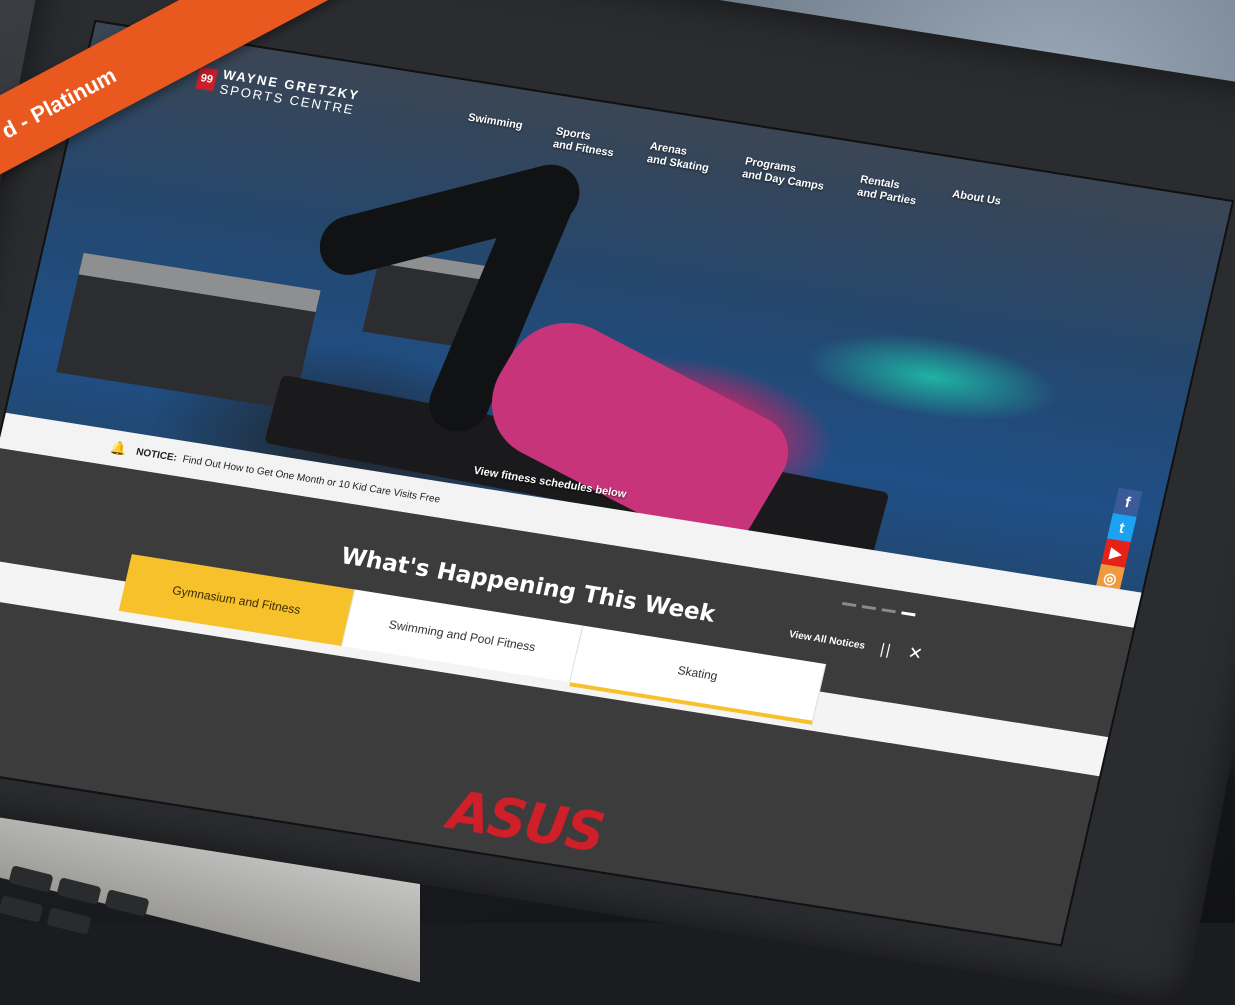 This screenshot has width=1235, height=1005. I want to click on logo-badge: 99, so click(207, 79).